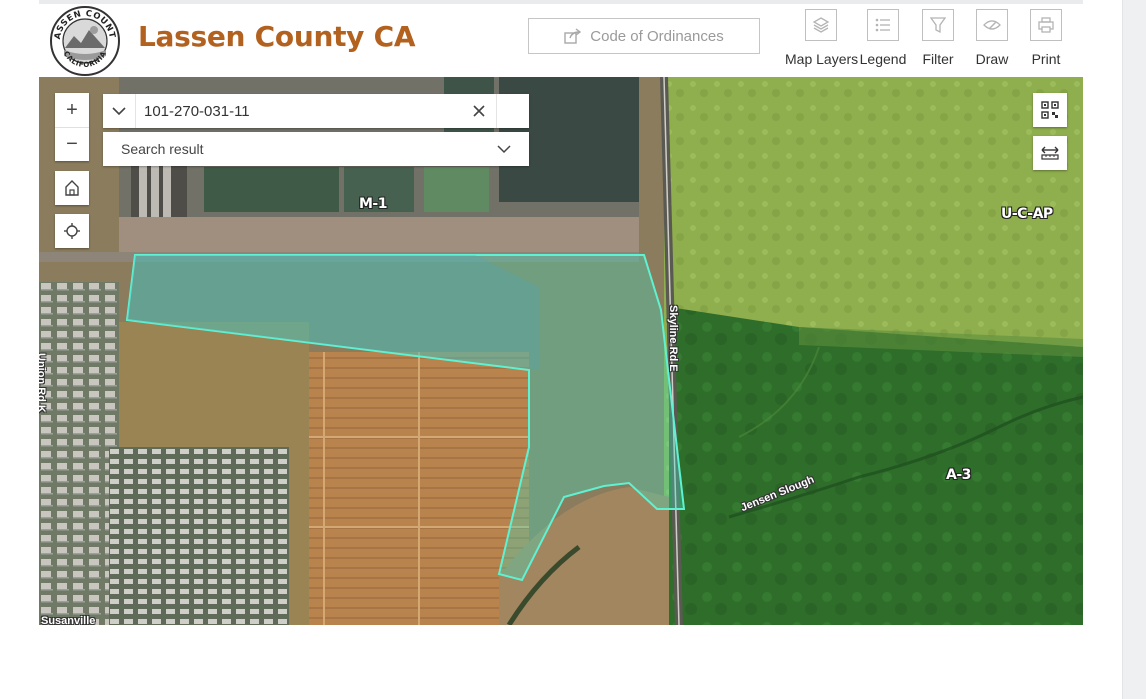 The height and width of the screenshot is (699, 1146). What do you see at coordinates (673, 338) in the screenshot?
I see `road-label-skyline: Skyline Rd E` at bounding box center [673, 338].